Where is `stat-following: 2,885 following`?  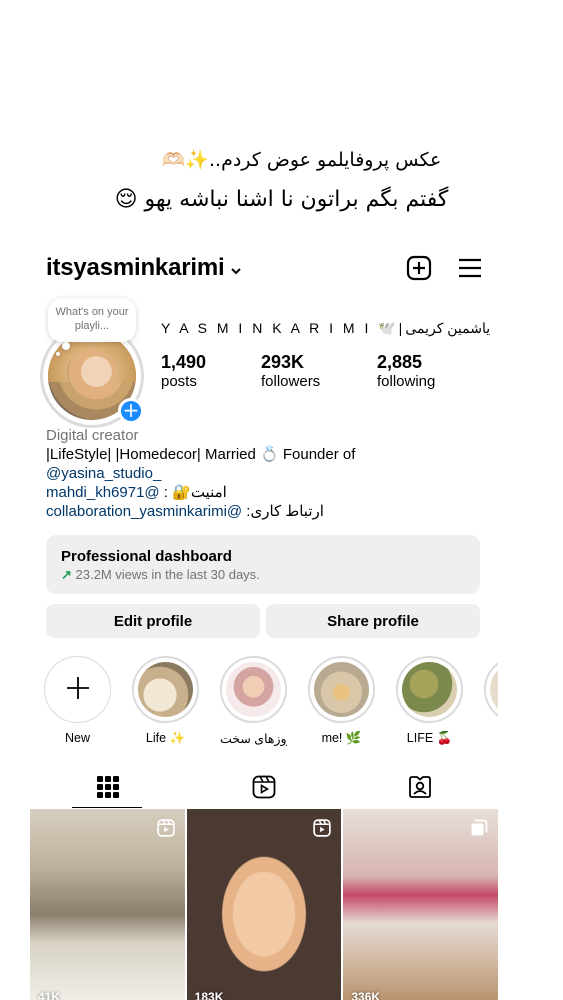 stat-following: 2,885 following is located at coordinates (422, 371).